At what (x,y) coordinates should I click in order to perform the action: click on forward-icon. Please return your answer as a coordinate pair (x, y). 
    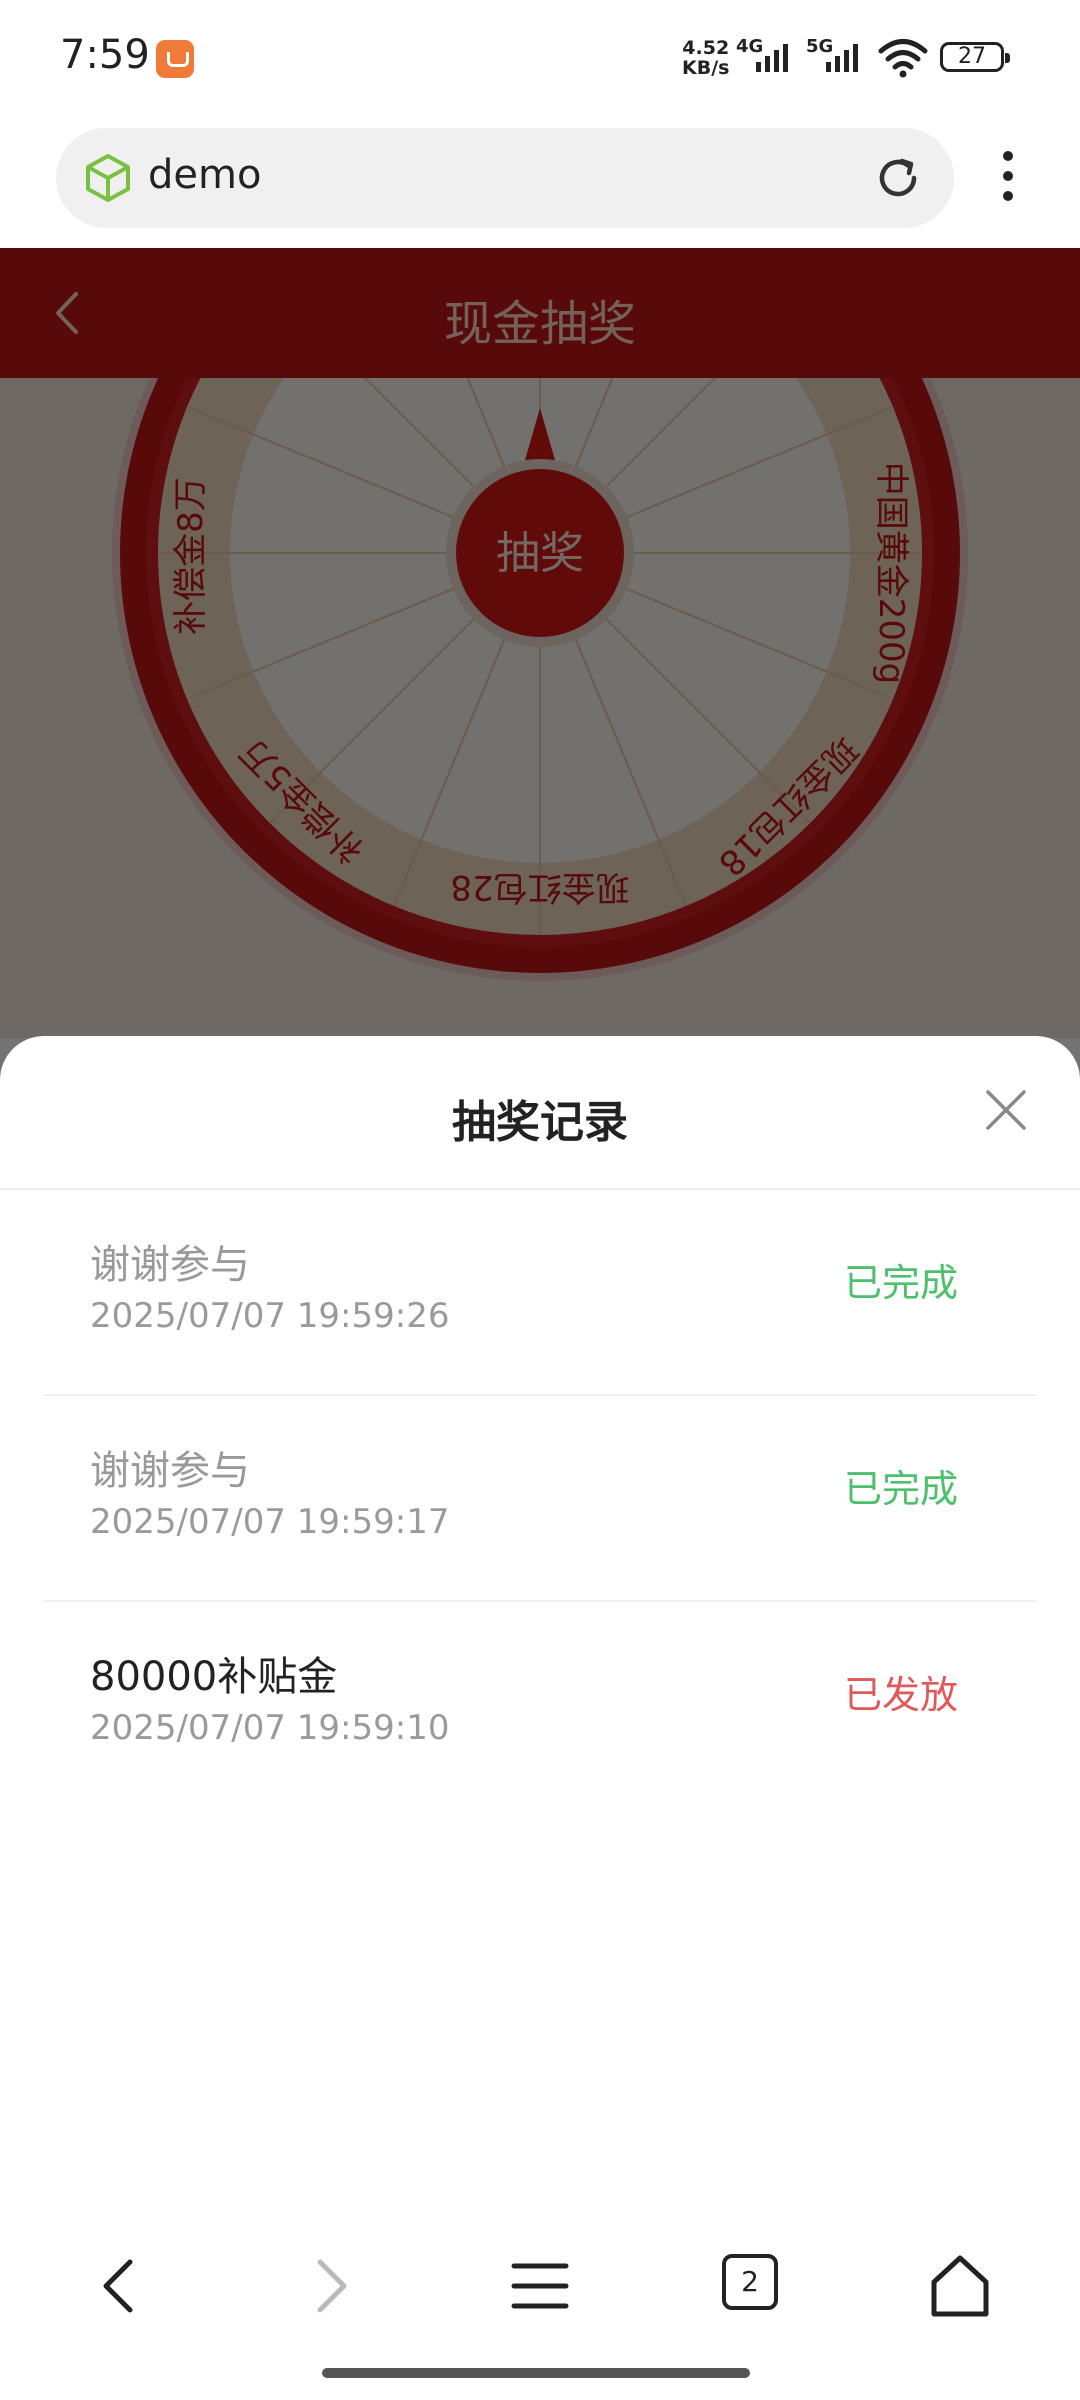
    Looking at the image, I should click on (330, 2286).